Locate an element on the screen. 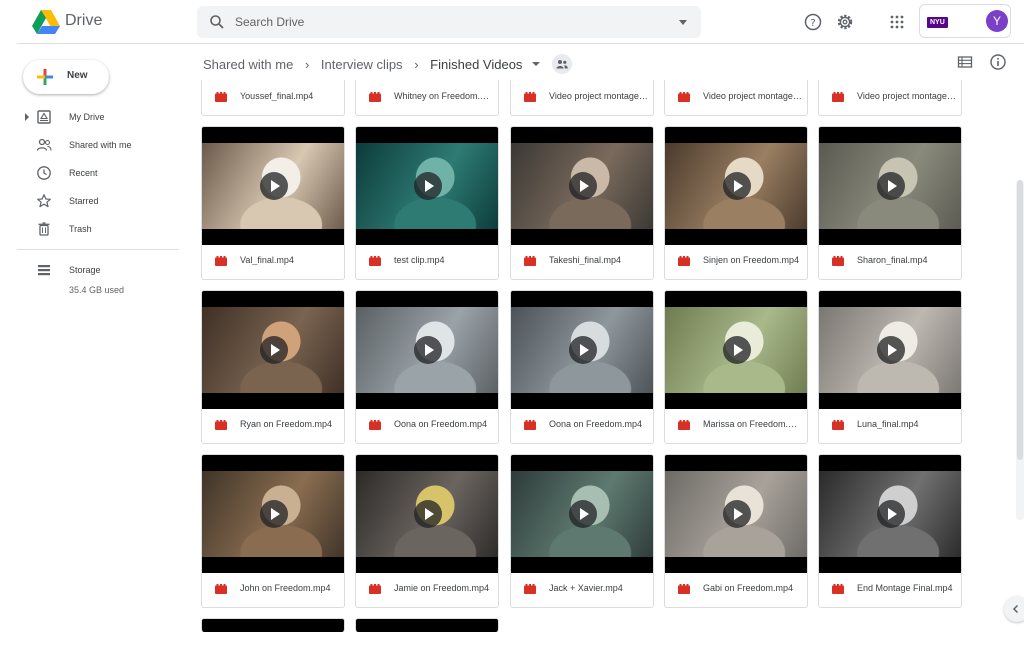  app-title: Drive is located at coordinates (83, 21).